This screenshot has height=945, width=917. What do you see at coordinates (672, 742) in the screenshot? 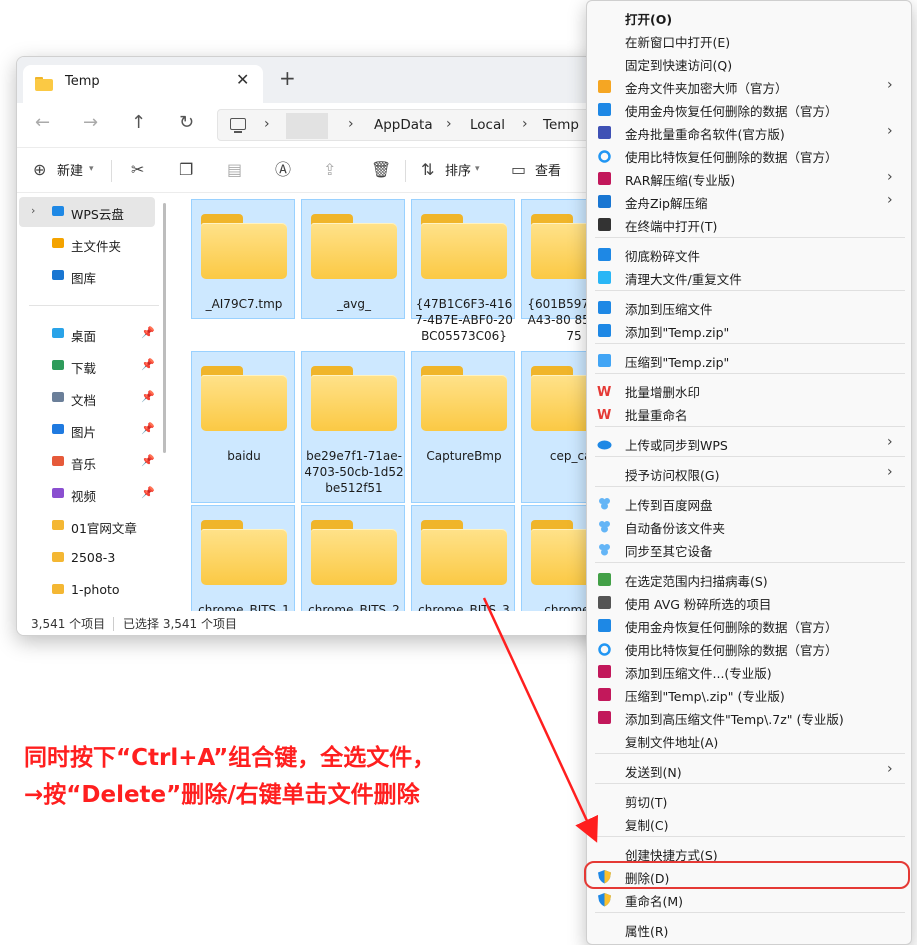
I see `menu-item-label: 复制文件地址(A)` at bounding box center [672, 742].